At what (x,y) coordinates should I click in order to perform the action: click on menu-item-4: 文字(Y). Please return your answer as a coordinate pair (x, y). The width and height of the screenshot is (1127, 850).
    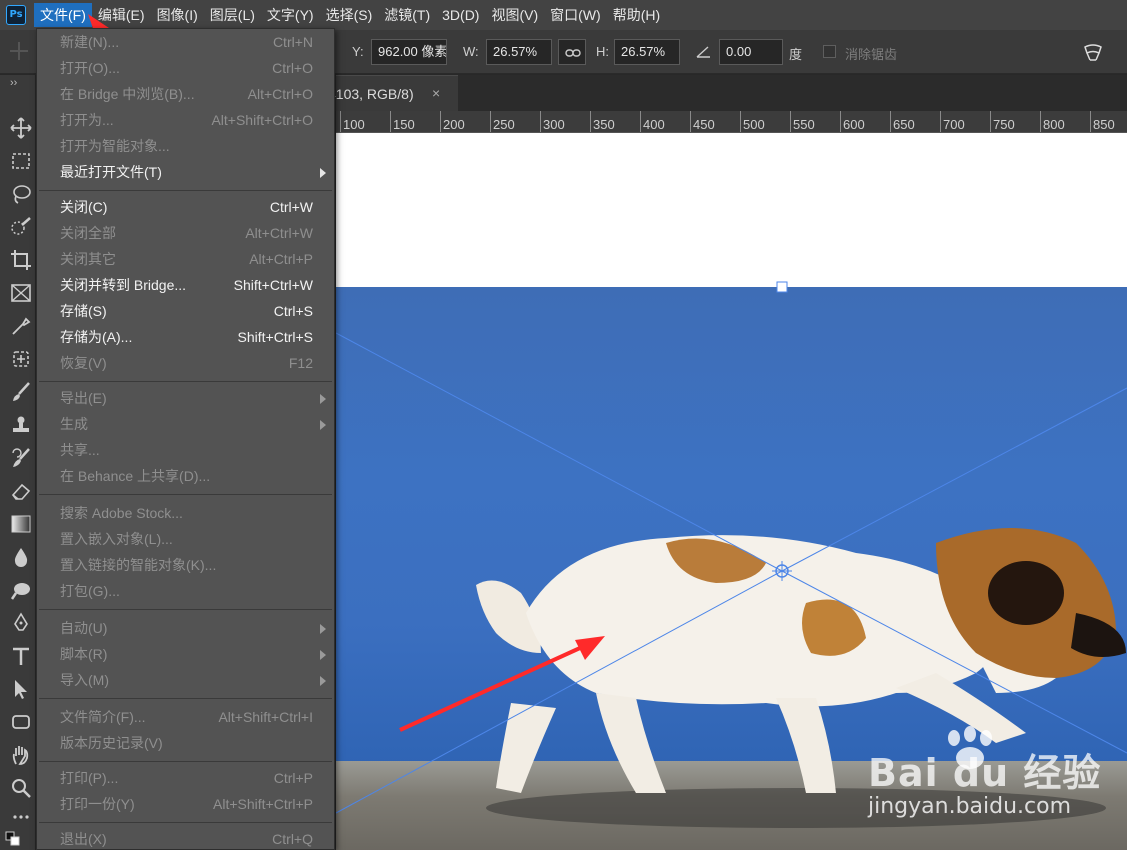
    Looking at the image, I should click on (290, 15).